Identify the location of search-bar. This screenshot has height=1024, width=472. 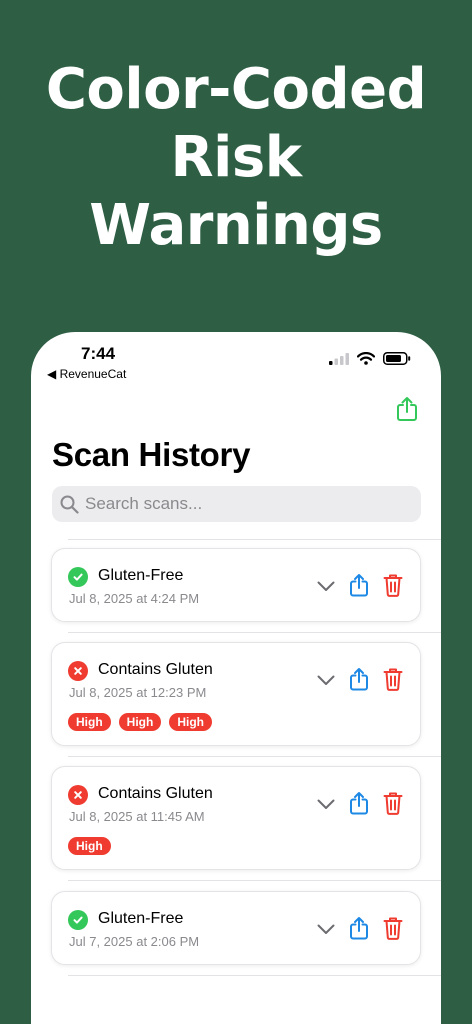
(236, 504).